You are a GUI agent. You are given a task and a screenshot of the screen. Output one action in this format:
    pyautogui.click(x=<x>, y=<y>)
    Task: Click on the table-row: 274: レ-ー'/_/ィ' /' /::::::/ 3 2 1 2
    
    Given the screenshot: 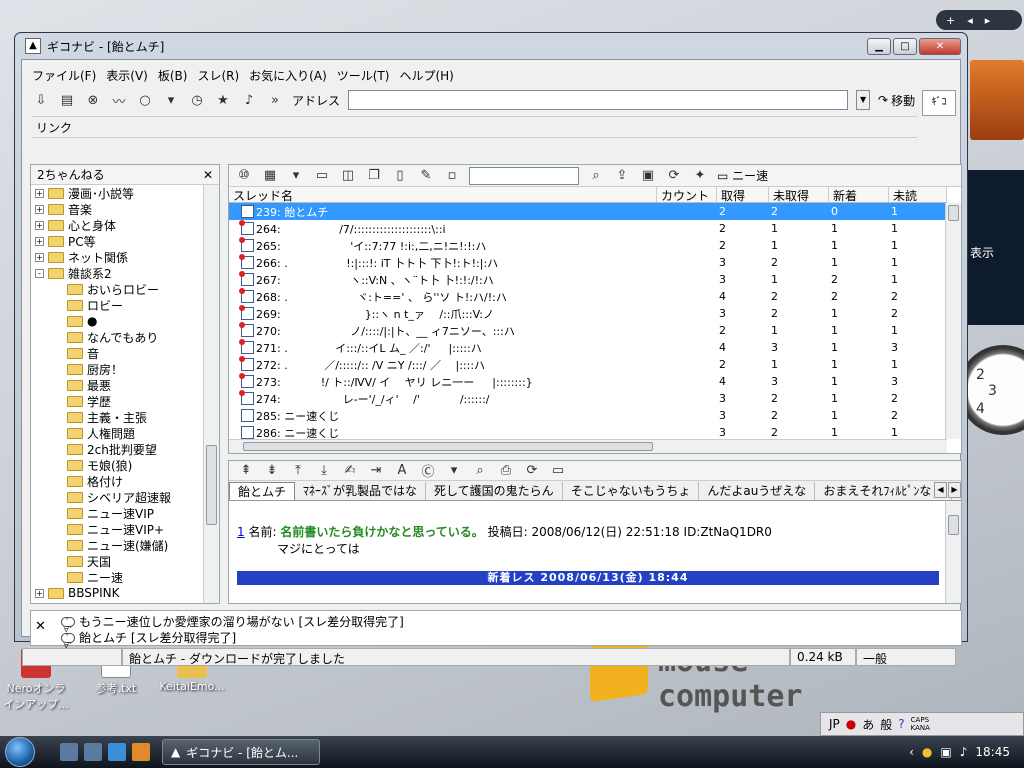 What is the action you would take?
    pyautogui.click(x=588, y=398)
    